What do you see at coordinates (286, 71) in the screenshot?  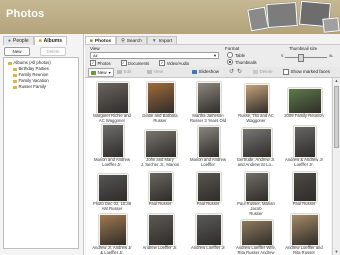 I see `checkbox-unchecked-icon` at bounding box center [286, 71].